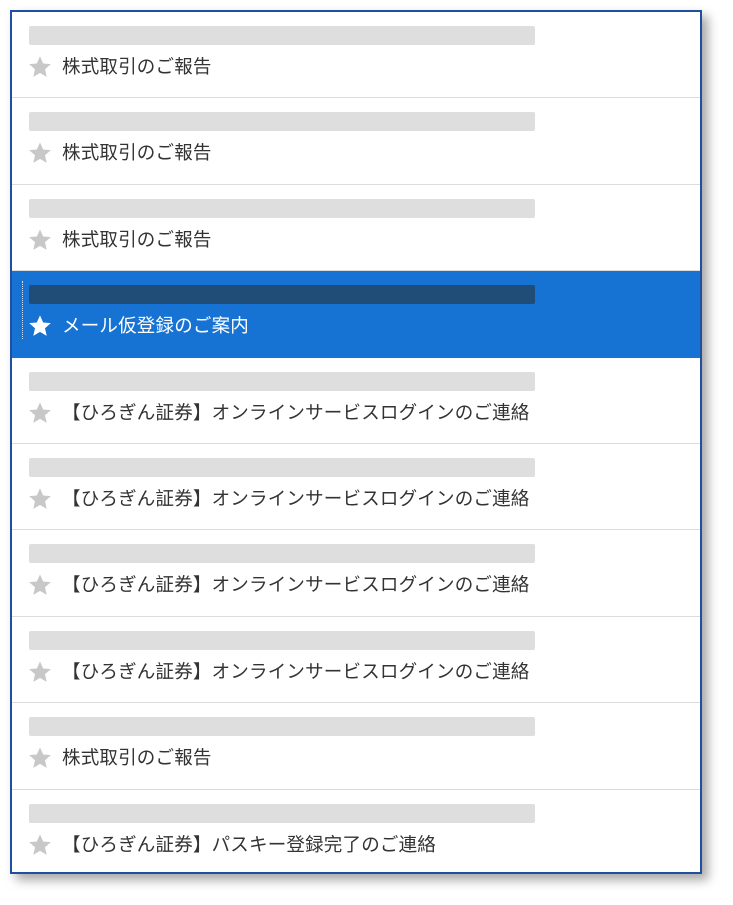  What do you see at coordinates (249, 845) in the screenshot?
I see `mail-subject: 【ひろぎん証券】パスキー登録完了のご連絡` at bounding box center [249, 845].